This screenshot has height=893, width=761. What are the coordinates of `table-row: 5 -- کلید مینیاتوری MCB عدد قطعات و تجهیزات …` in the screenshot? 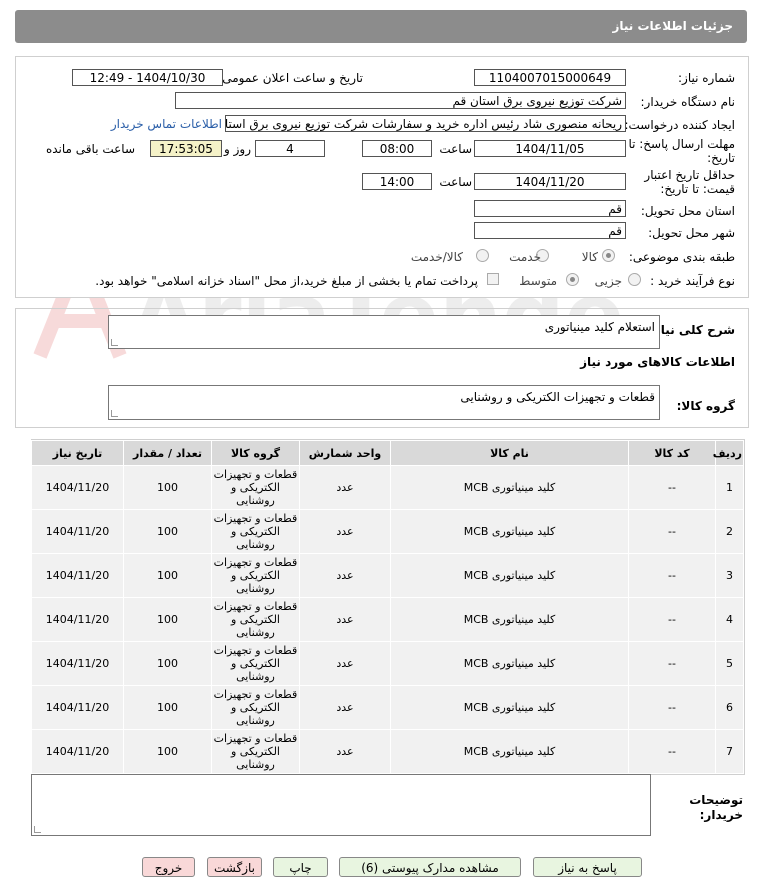 It's located at (387, 663).